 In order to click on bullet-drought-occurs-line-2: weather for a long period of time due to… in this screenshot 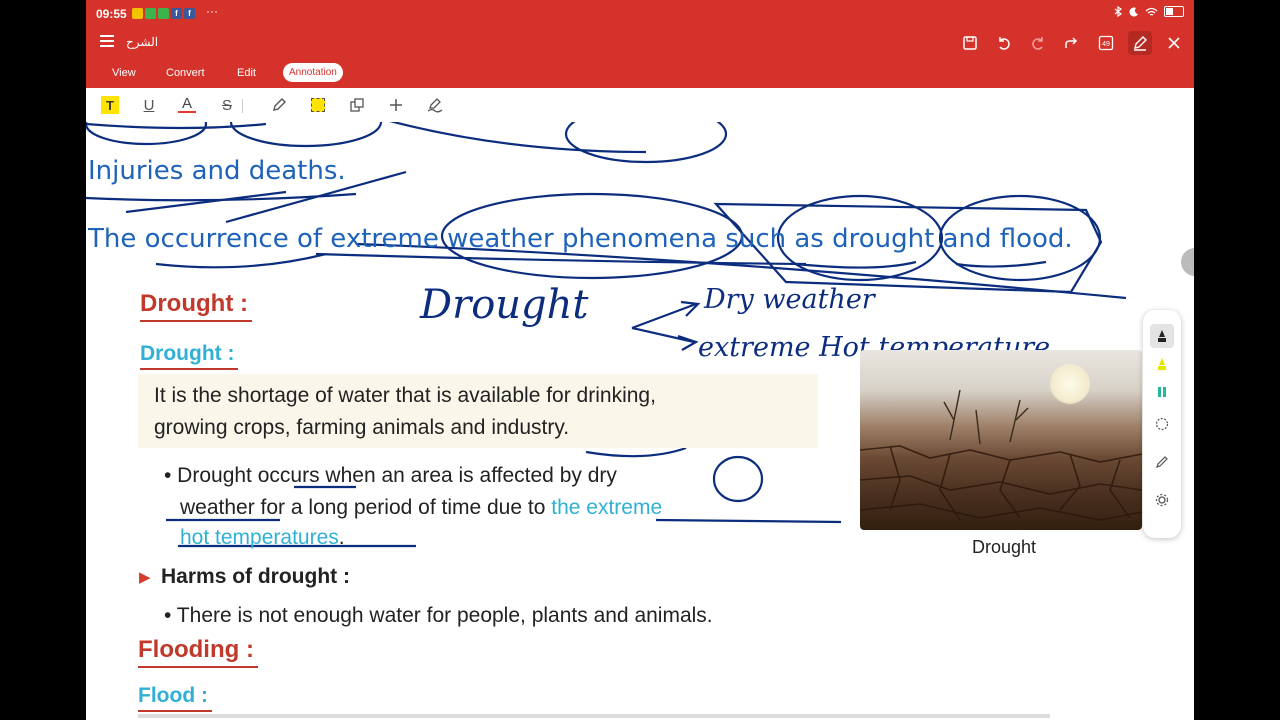, I will do `click(421, 508)`.